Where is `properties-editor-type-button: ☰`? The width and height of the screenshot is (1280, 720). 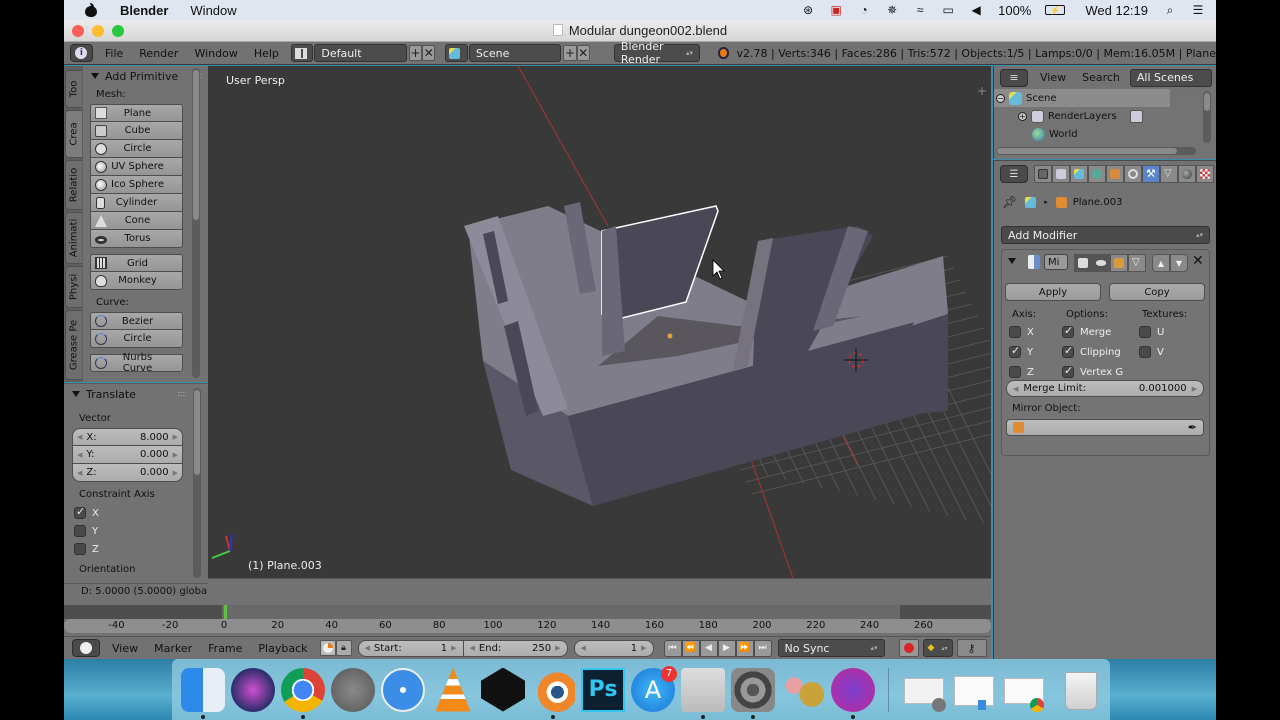 properties-editor-type-button: ☰ is located at coordinates (1014, 174).